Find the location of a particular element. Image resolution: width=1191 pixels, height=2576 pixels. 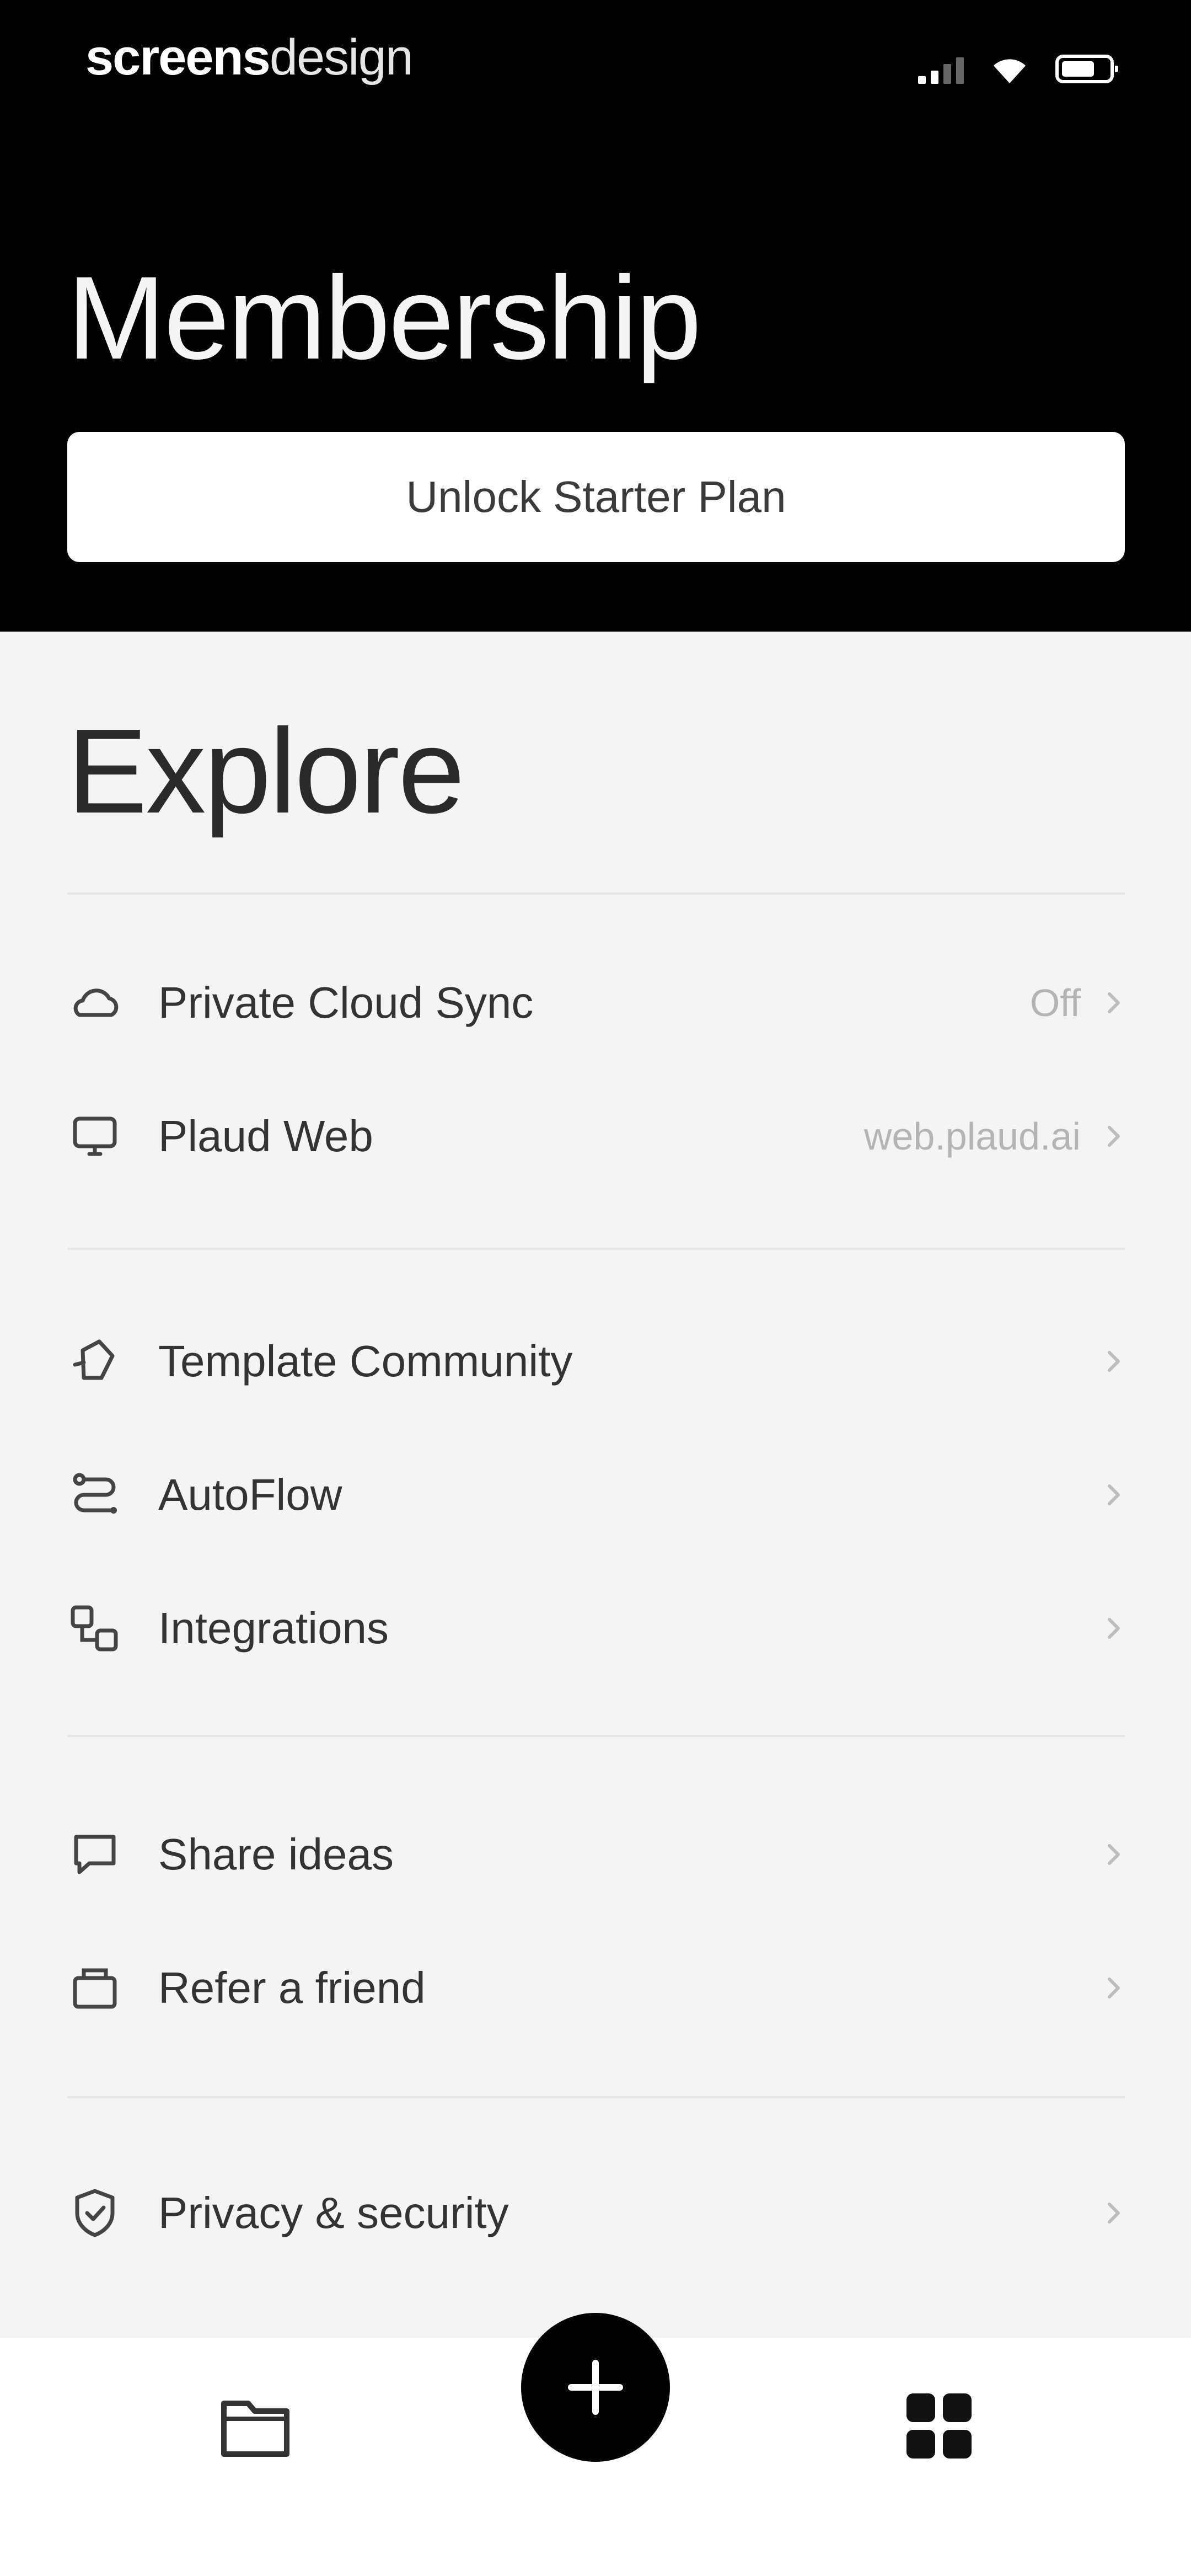

integrations-icon is located at coordinates (97, 1628).